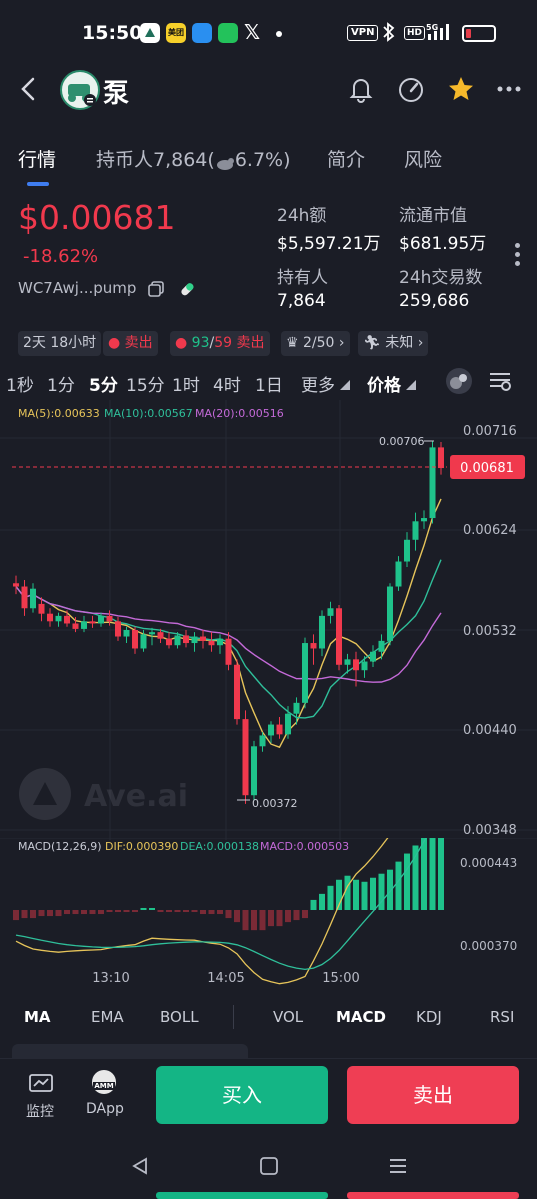 The width and height of the screenshot is (537, 1199). What do you see at coordinates (138, 343) in the screenshot?
I see `sell-tax-label: 卖出` at bounding box center [138, 343].